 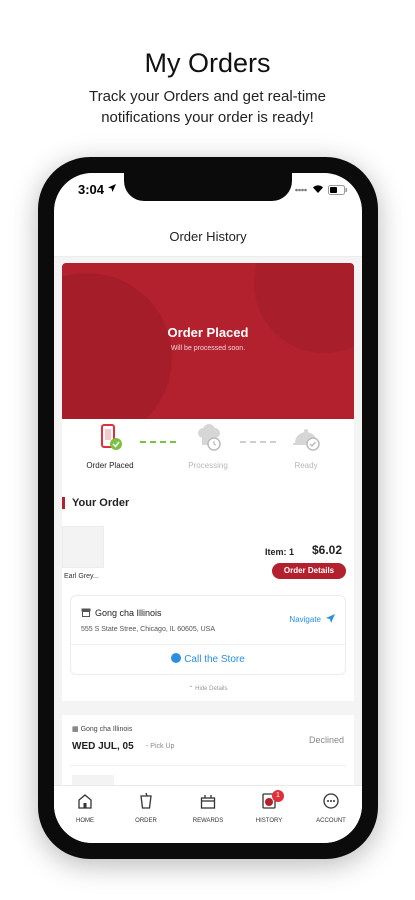 I want to click on past-store-name: Gong cha Illinois, so click(x=106, y=729).